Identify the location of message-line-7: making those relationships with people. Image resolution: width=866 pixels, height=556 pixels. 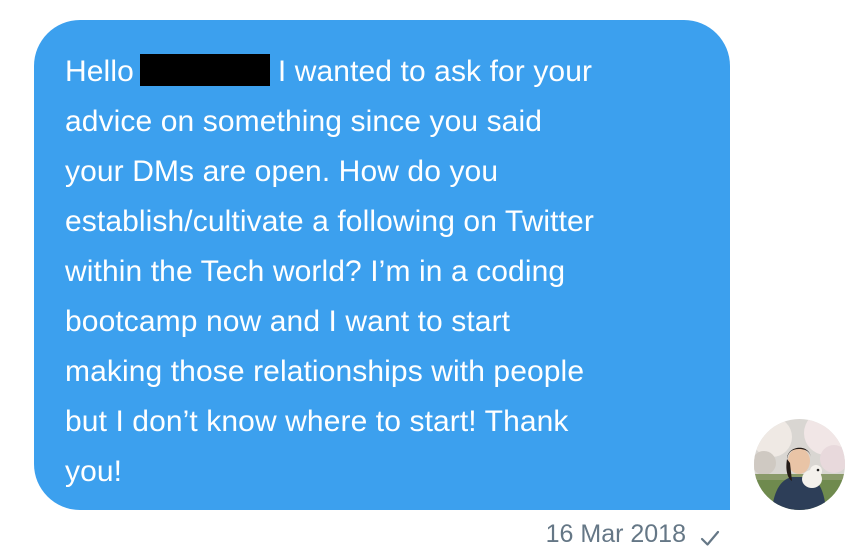
(325, 371).